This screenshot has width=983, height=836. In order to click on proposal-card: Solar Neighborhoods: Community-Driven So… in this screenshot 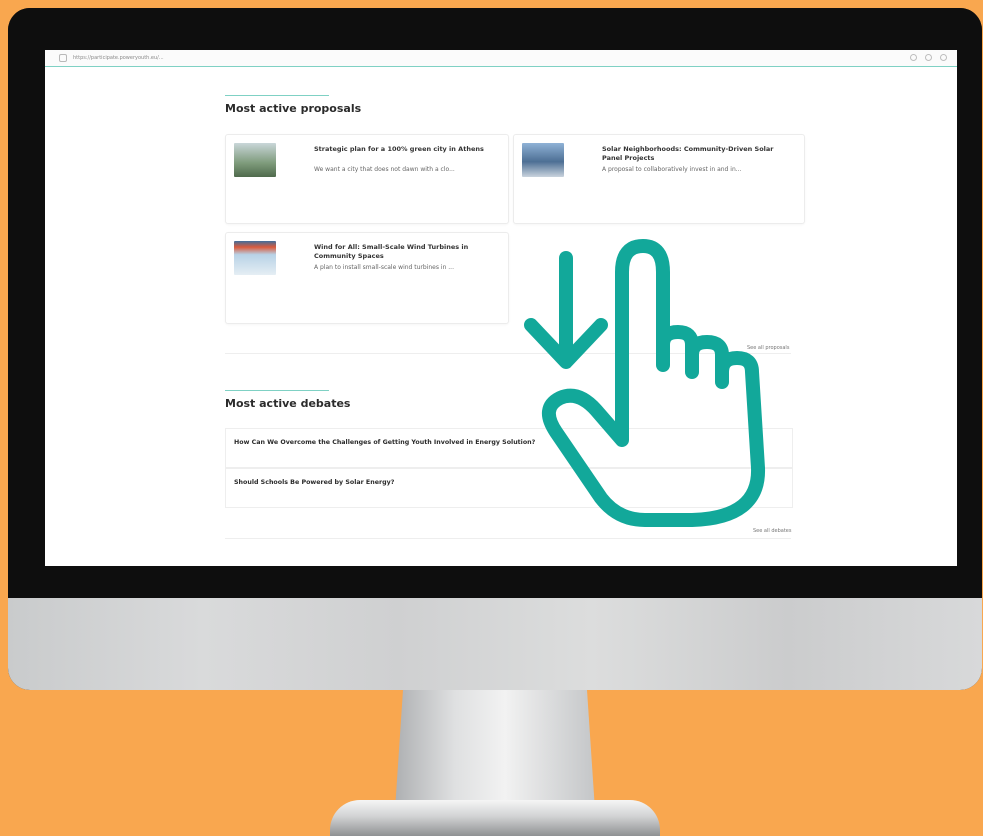, I will do `click(659, 179)`.